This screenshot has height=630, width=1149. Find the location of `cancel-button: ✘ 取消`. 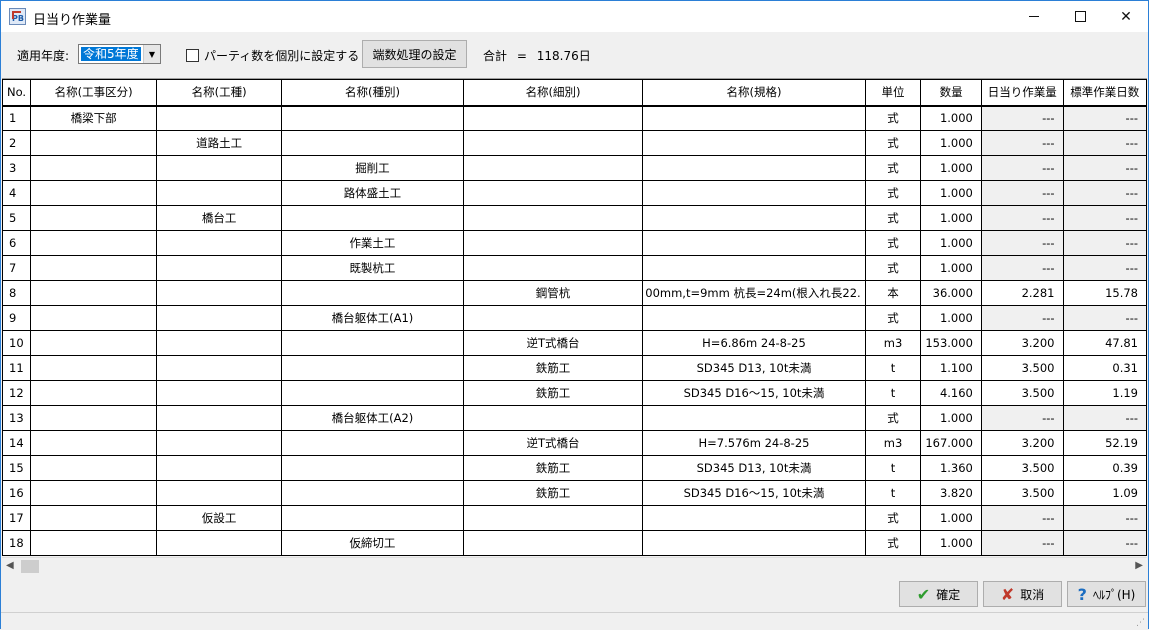

cancel-button: ✘ 取消 is located at coordinates (1022, 594).